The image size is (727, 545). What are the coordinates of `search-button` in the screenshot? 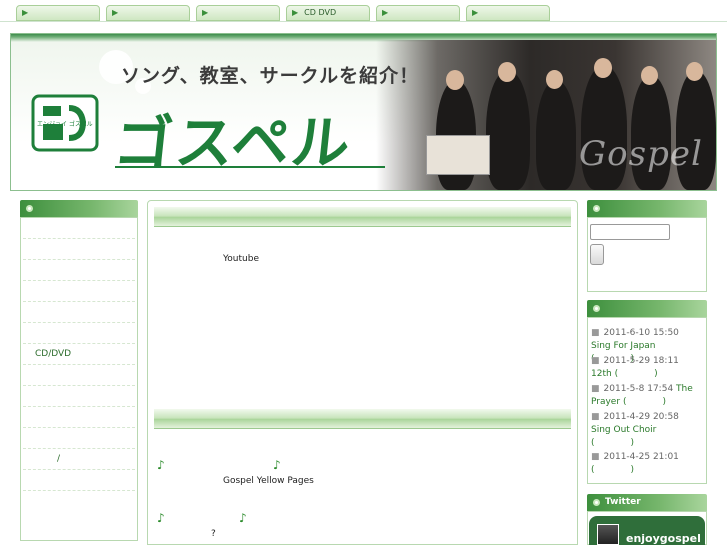 It's located at (597, 254).